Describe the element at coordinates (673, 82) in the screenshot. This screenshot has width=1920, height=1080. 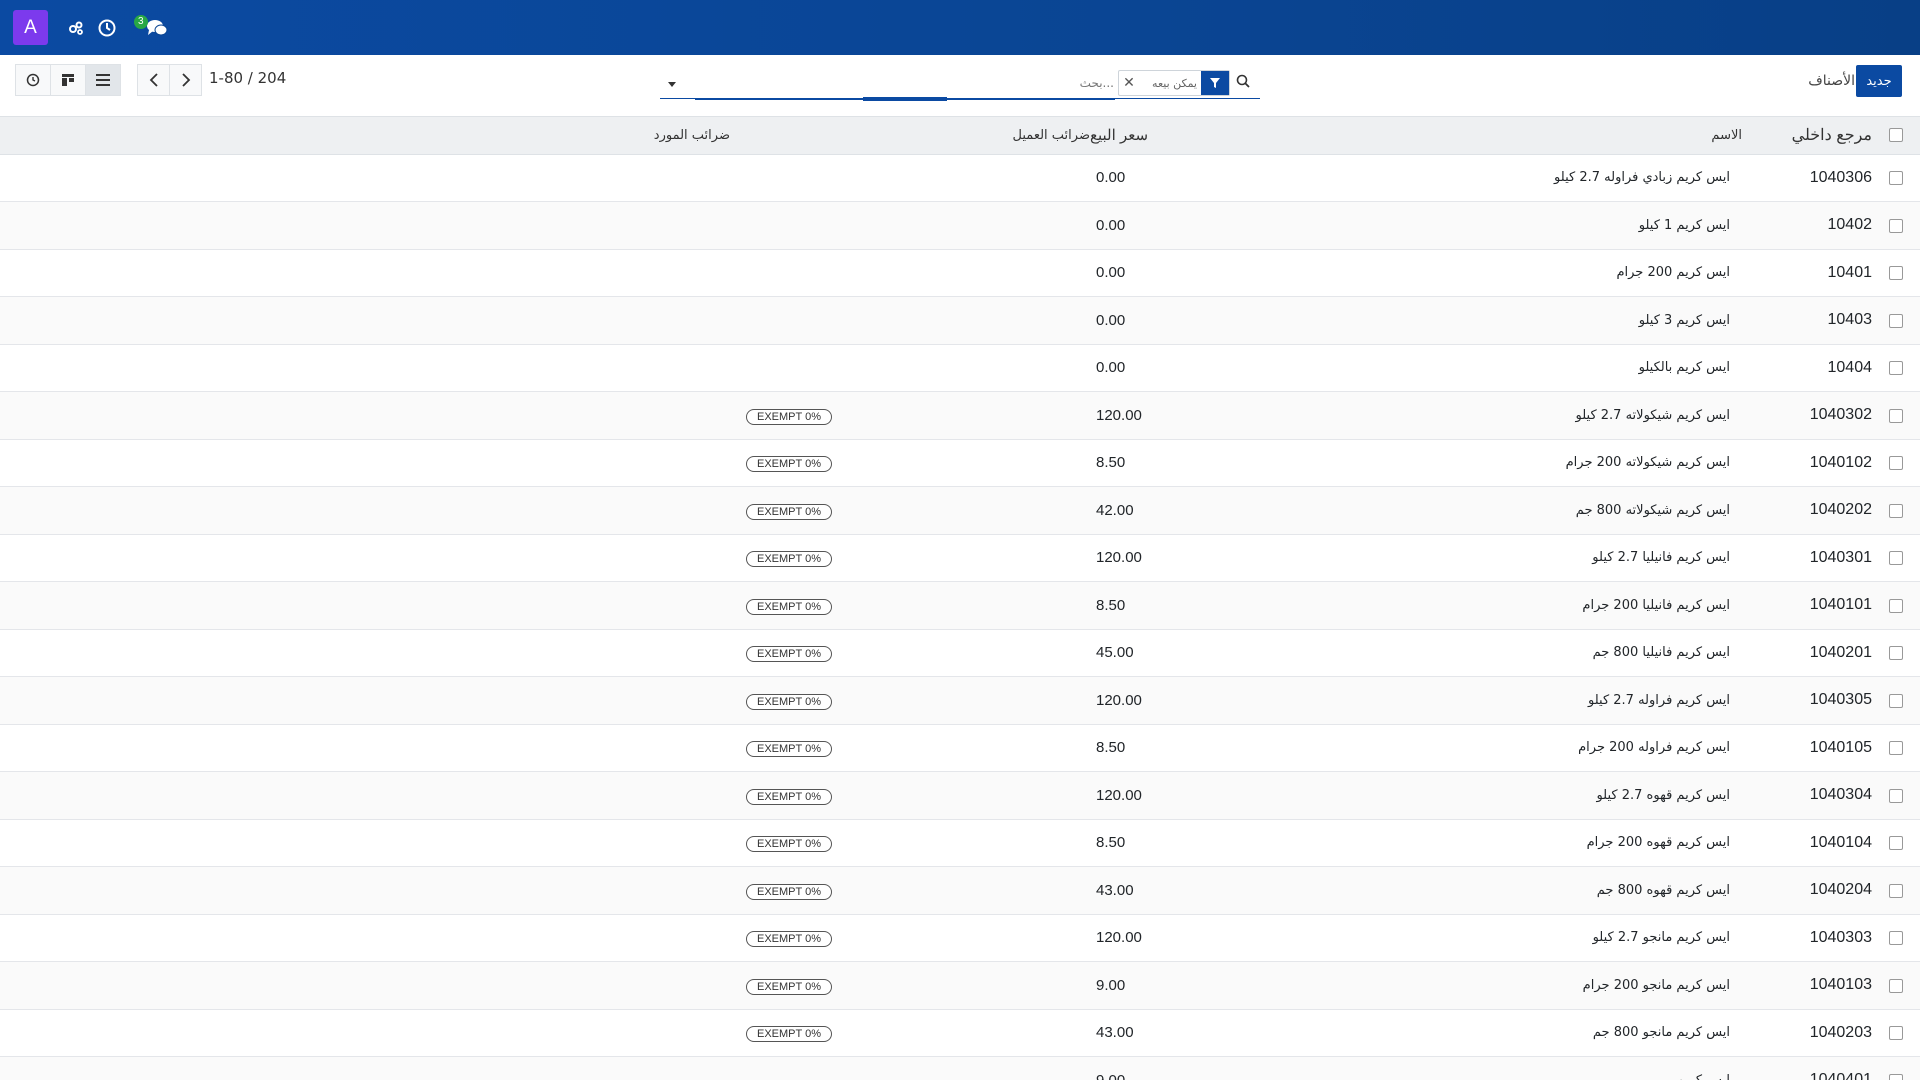
I see `chevron-down-icon` at that location.